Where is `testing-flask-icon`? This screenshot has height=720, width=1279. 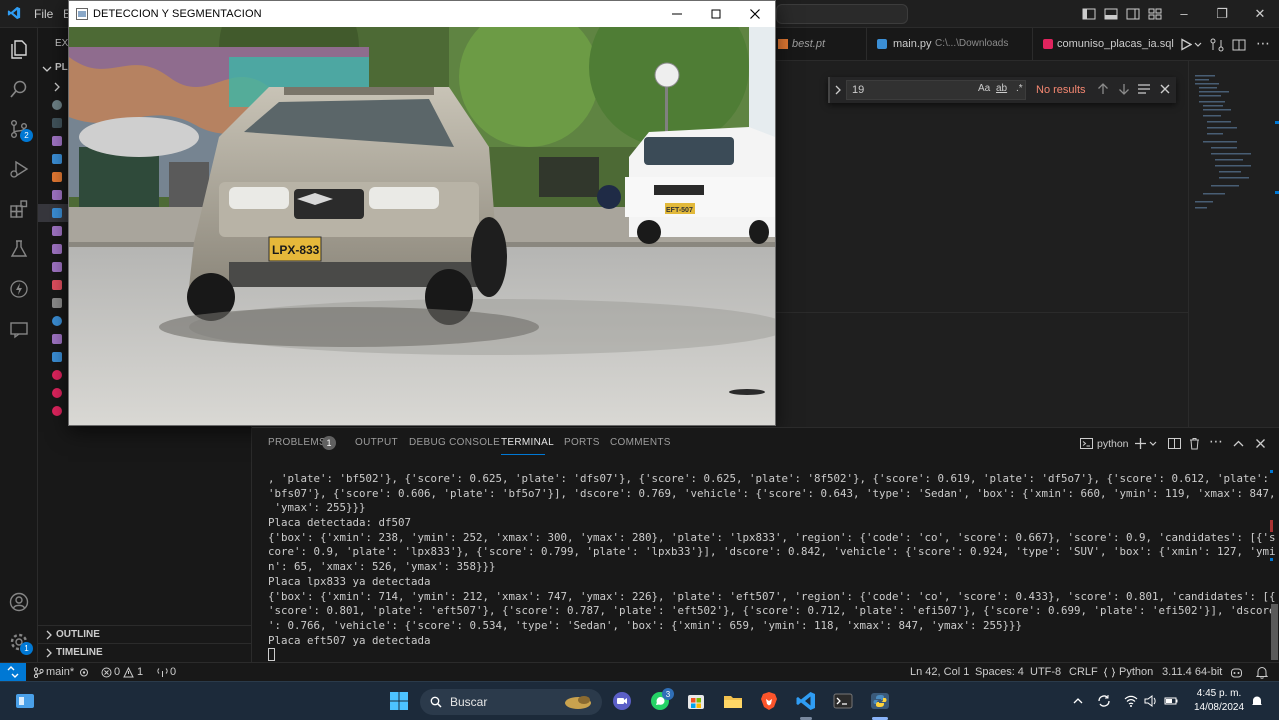
testing-flask-icon is located at coordinates (19, 249).